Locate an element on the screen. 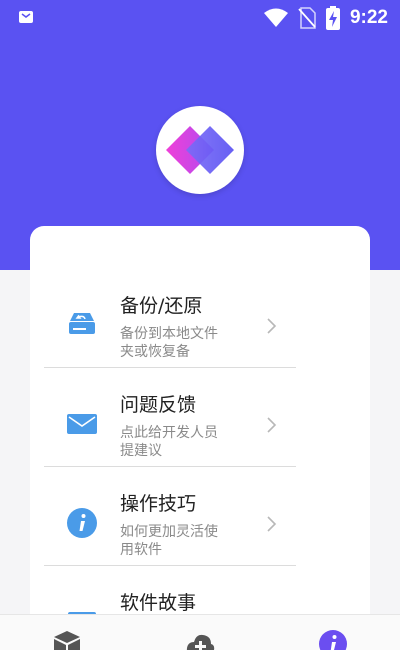  cloud-add-icon is located at coordinates (200, 639).